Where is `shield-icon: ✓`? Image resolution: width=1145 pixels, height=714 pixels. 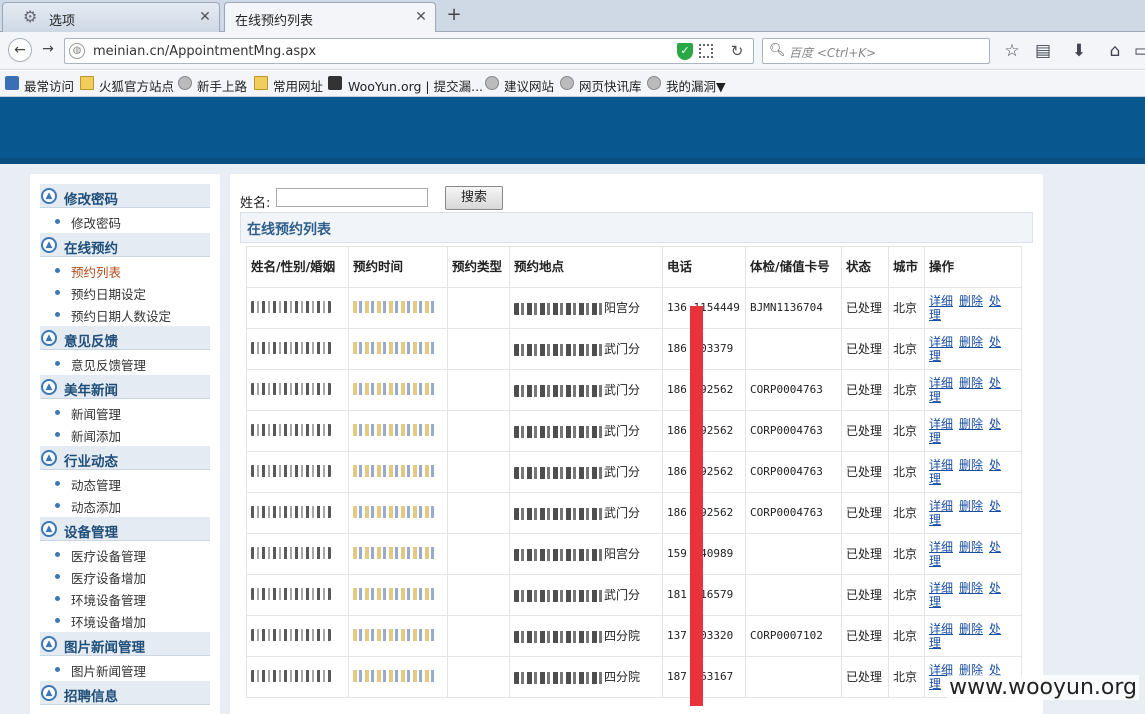
shield-icon: ✓ is located at coordinates (685, 51).